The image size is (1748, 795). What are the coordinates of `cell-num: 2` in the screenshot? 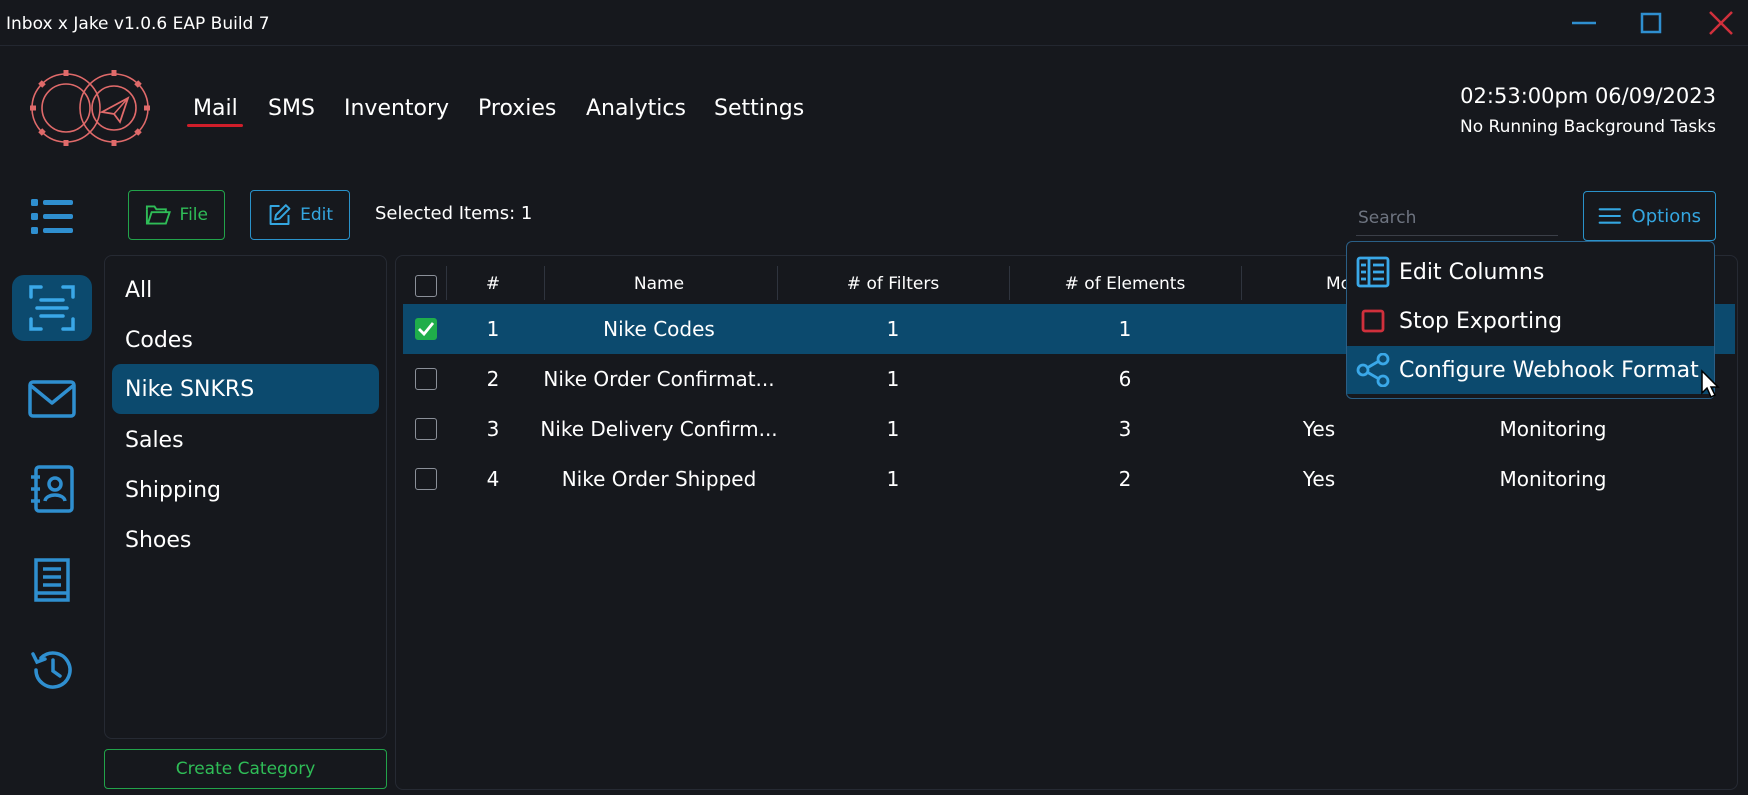 It's located at (493, 379).